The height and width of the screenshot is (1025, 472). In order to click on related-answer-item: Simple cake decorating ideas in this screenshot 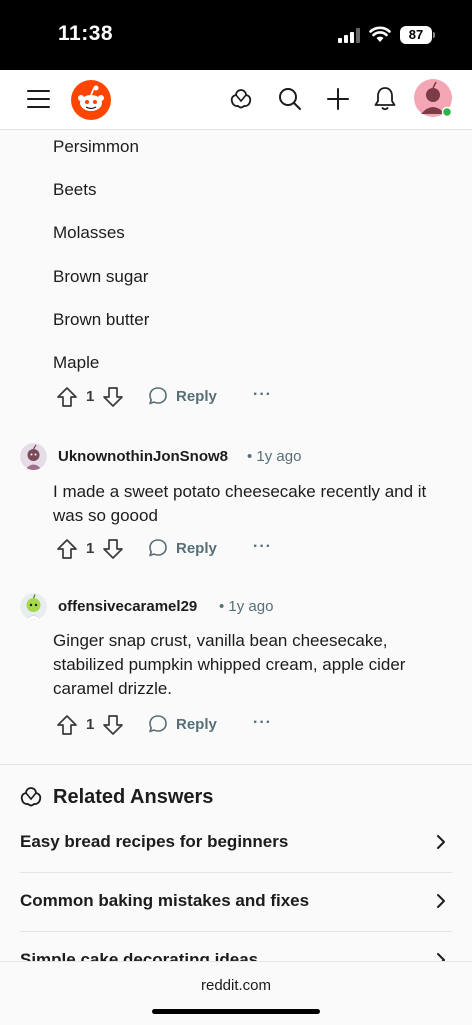, I will do `click(236, 946)`.